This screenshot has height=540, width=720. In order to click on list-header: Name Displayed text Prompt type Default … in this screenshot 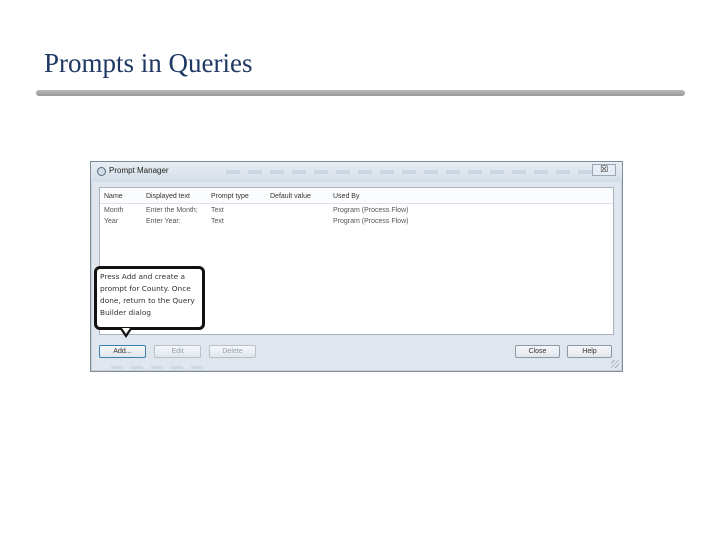, I will do `click(356, 196)`.